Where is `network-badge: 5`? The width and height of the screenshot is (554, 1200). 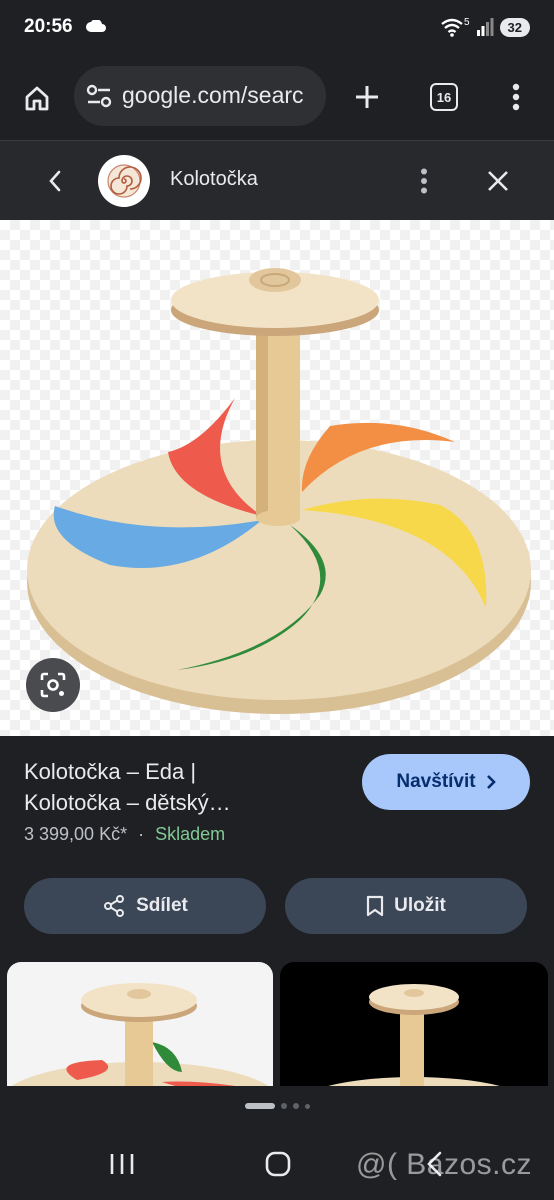
network-badge: 5 is located at coordinates (466, 22).